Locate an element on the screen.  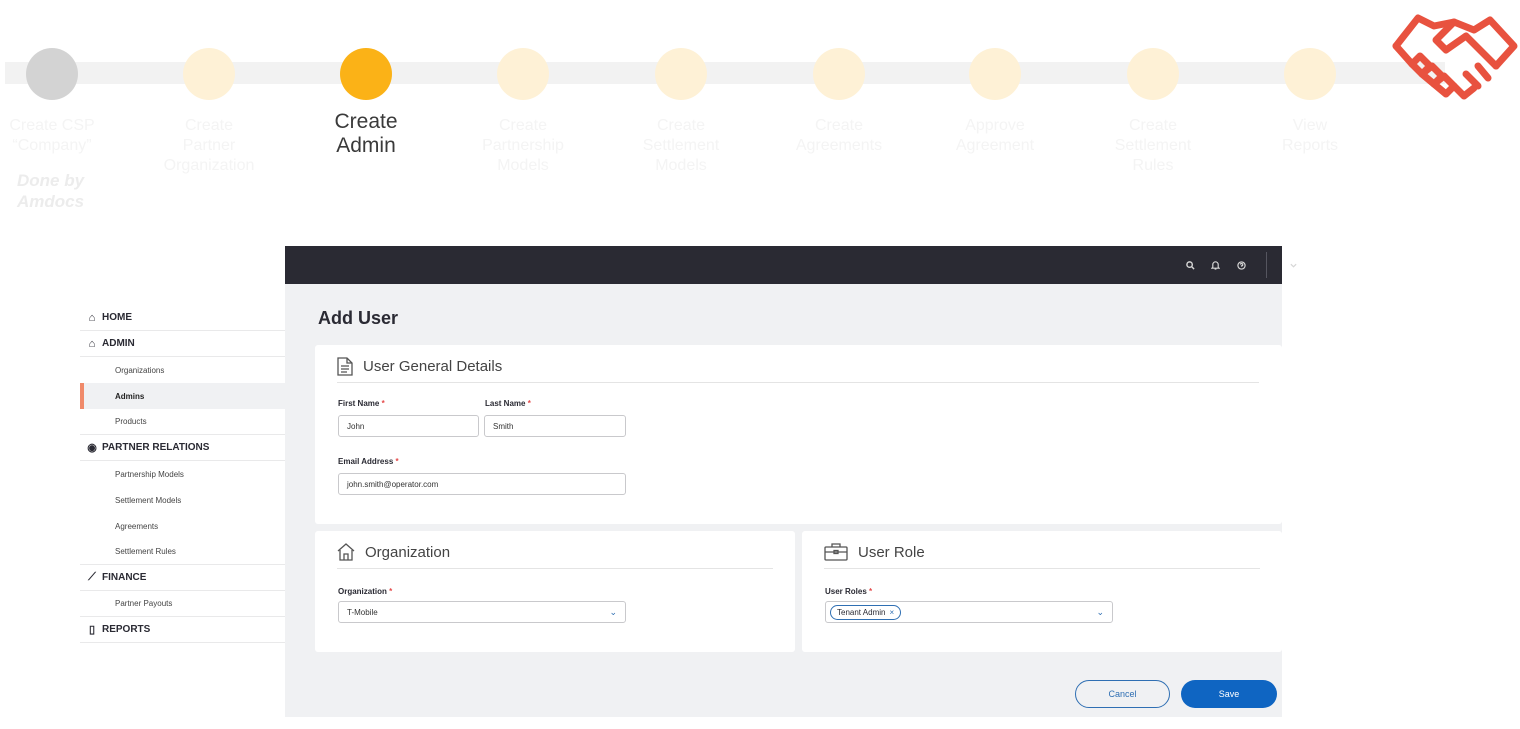
card-heading-label: Organization is located at coordinates (408, 552).